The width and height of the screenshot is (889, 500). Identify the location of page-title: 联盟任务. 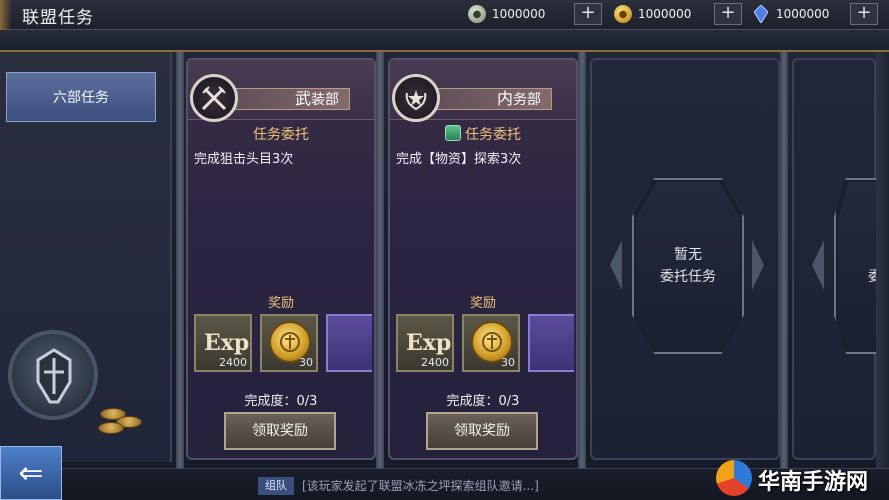
(58, 18).